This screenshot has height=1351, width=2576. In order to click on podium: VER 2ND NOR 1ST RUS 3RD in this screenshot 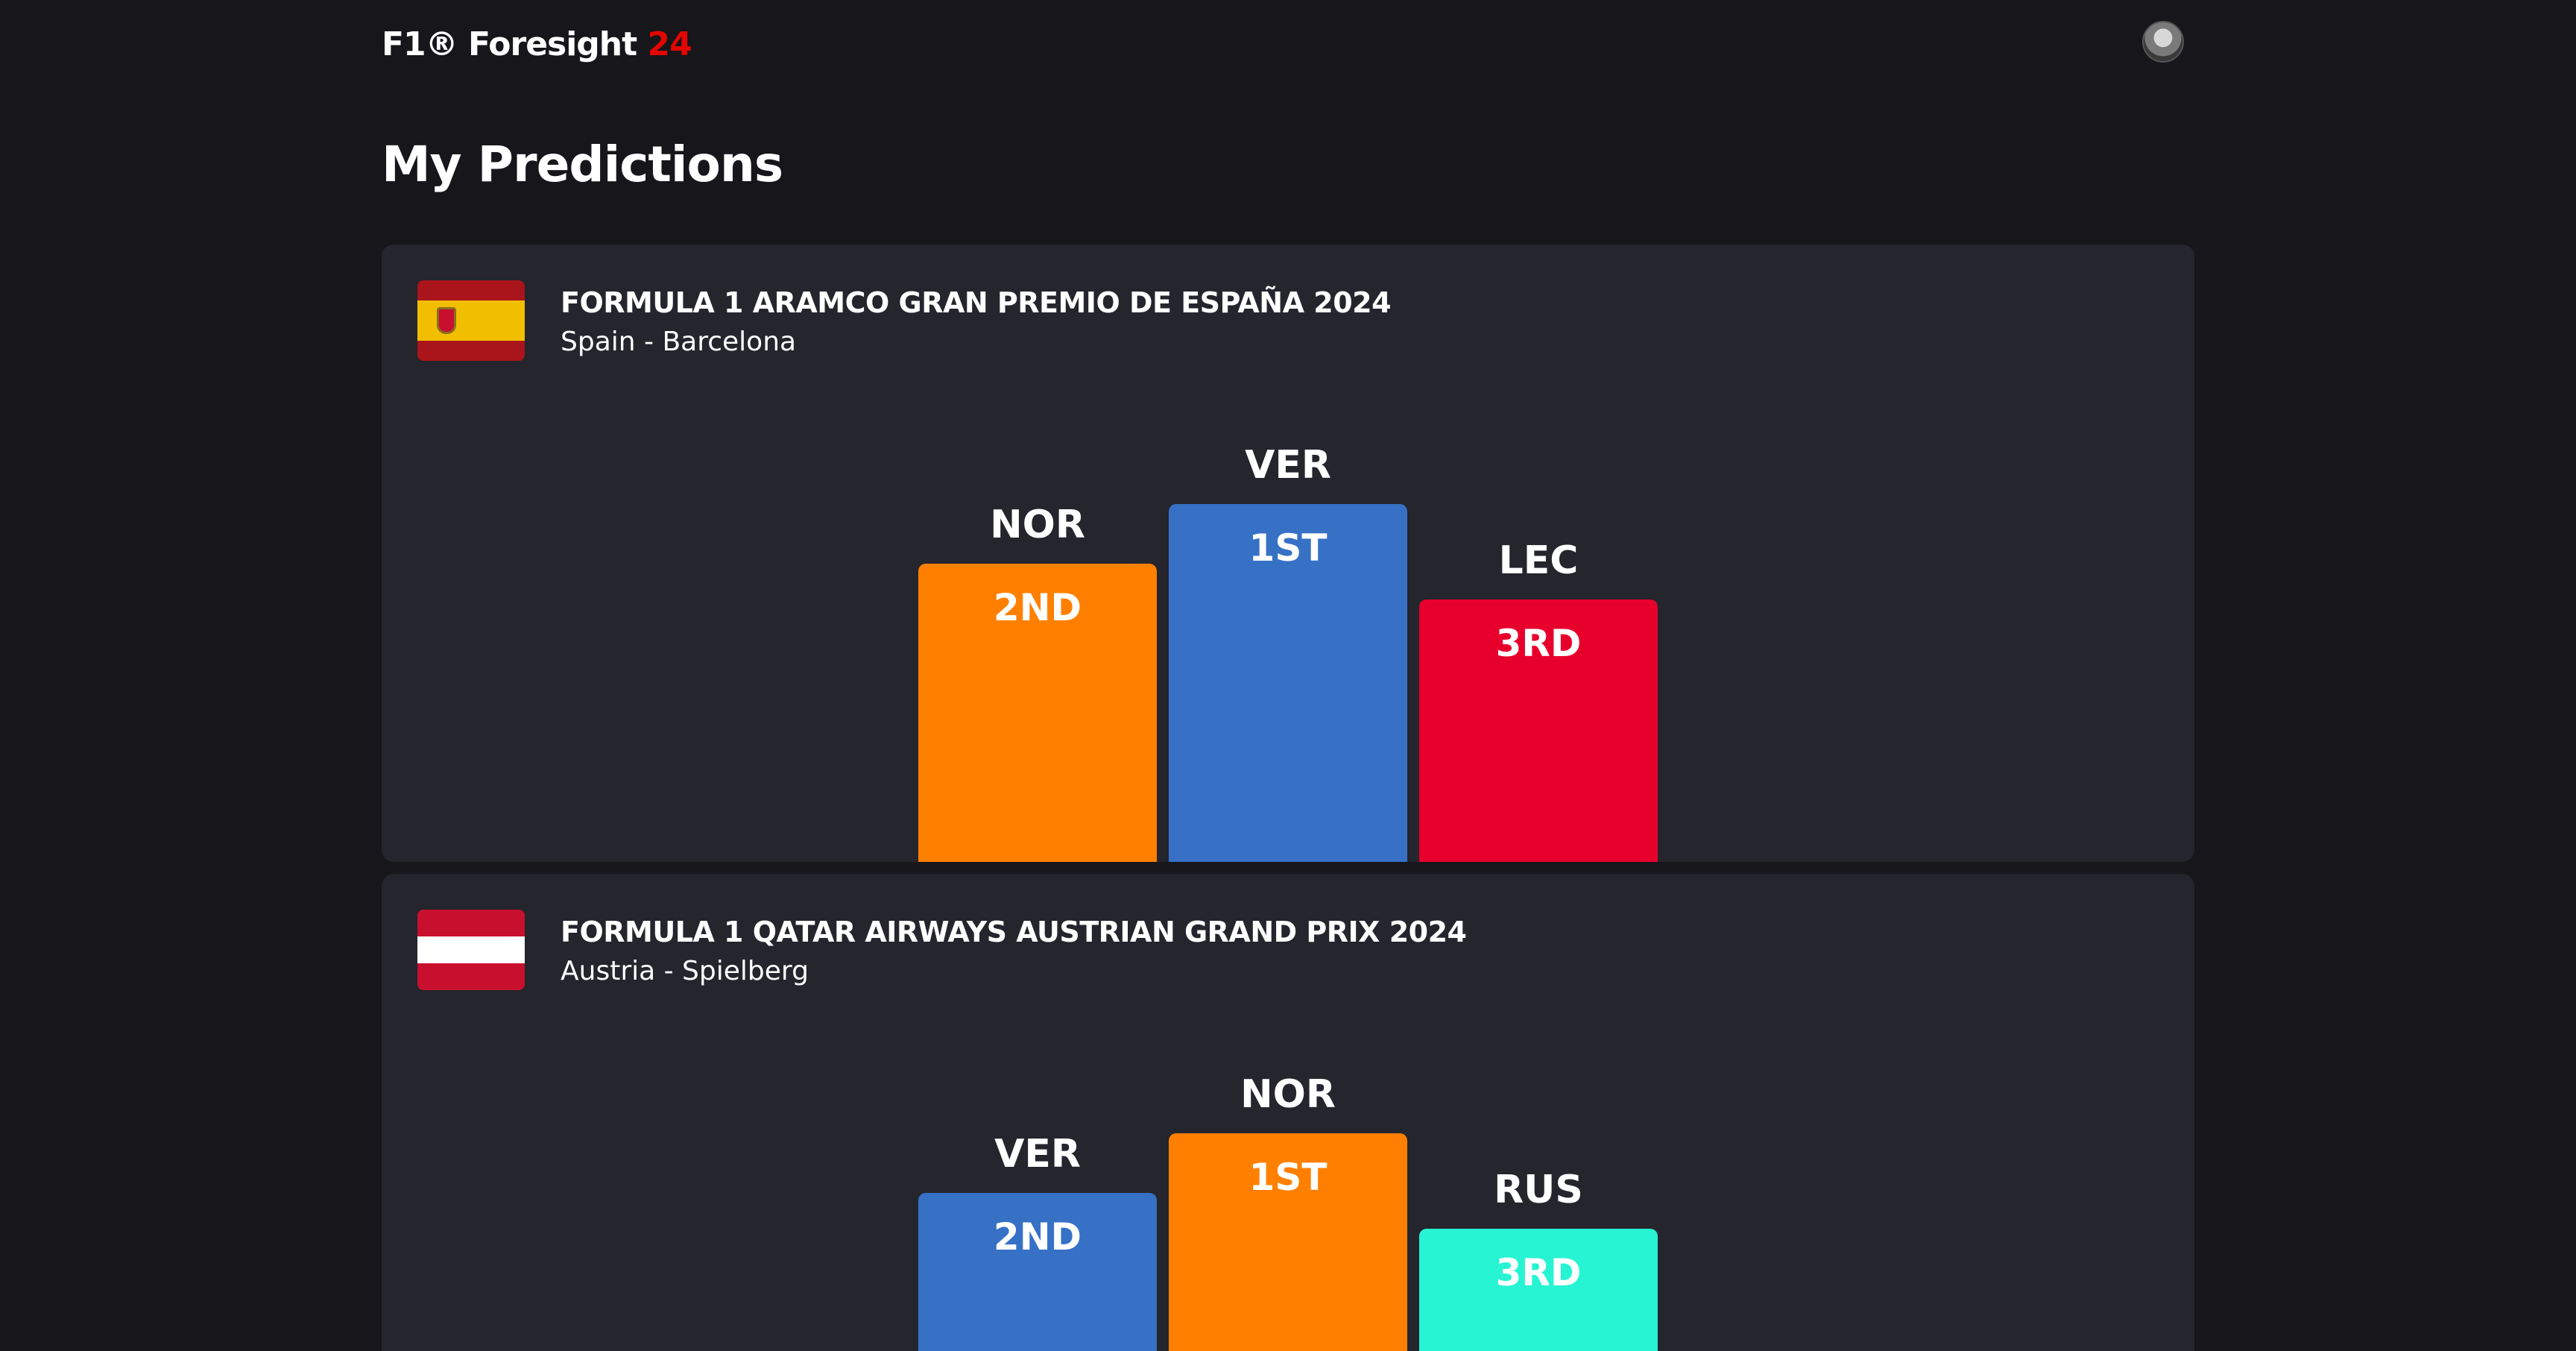, I will do `click(1291, 1112)`.